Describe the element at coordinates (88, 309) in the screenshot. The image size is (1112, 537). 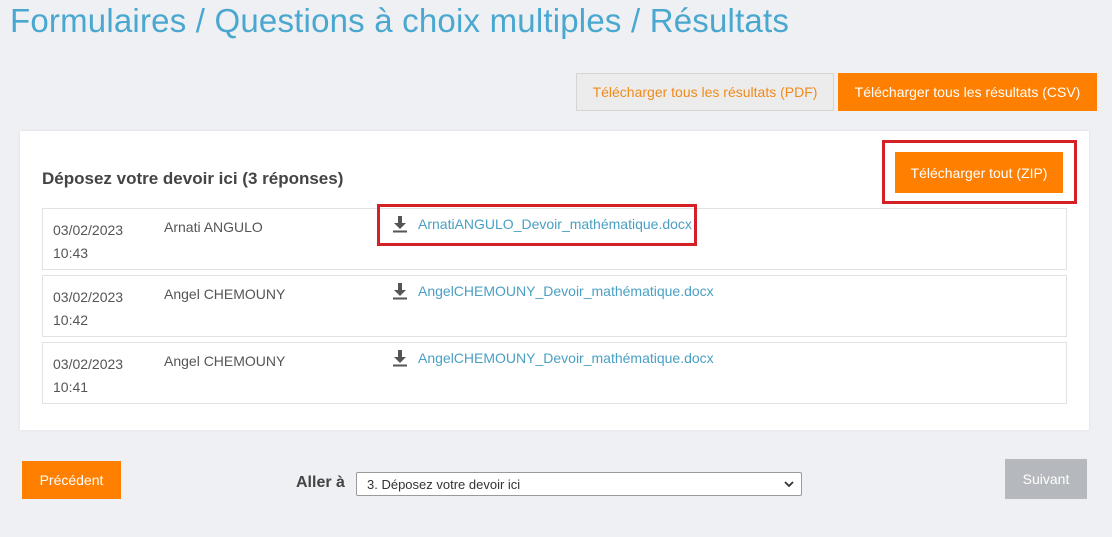
I see `response-datetime: 03/02/2023 10:42` at that location.